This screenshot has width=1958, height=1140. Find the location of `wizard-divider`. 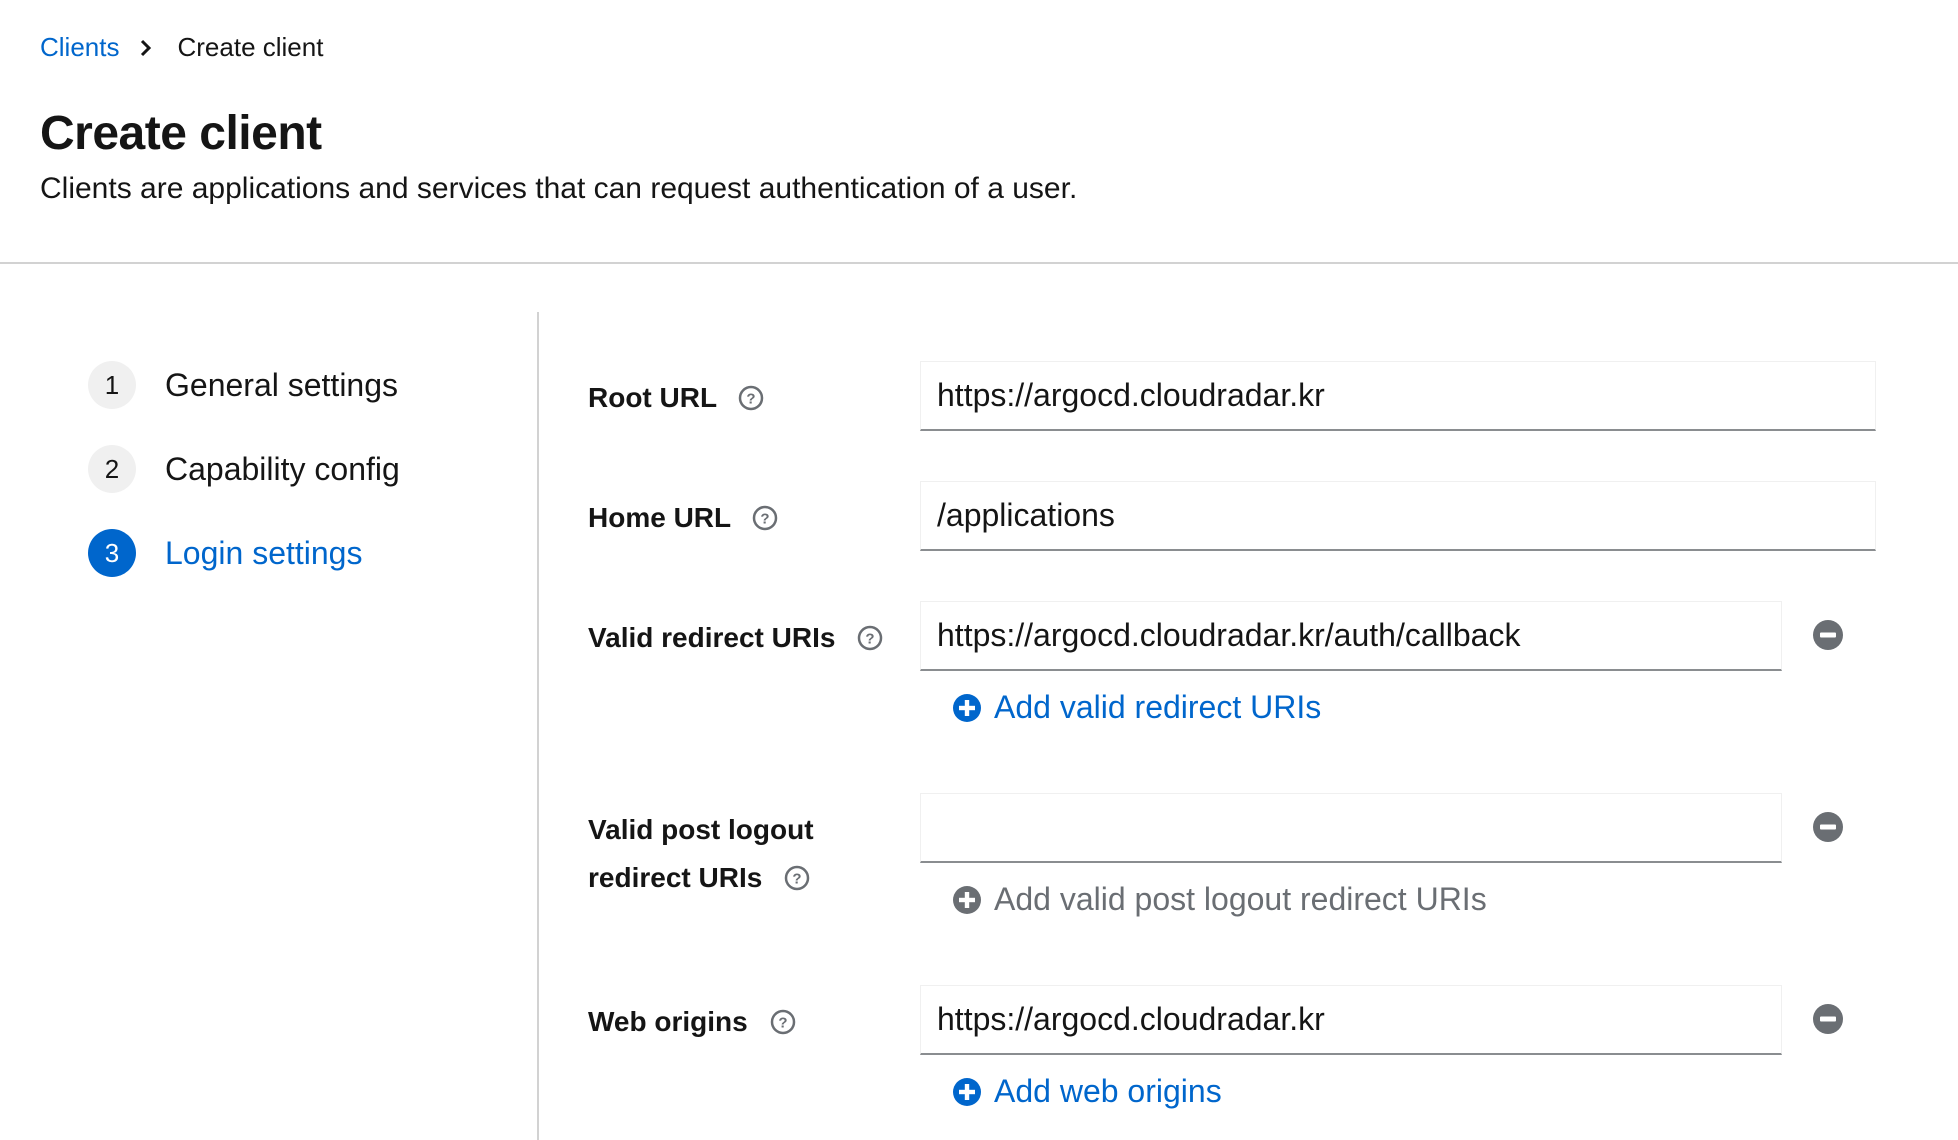

wizard-divider is located at coordinates (538, 726).